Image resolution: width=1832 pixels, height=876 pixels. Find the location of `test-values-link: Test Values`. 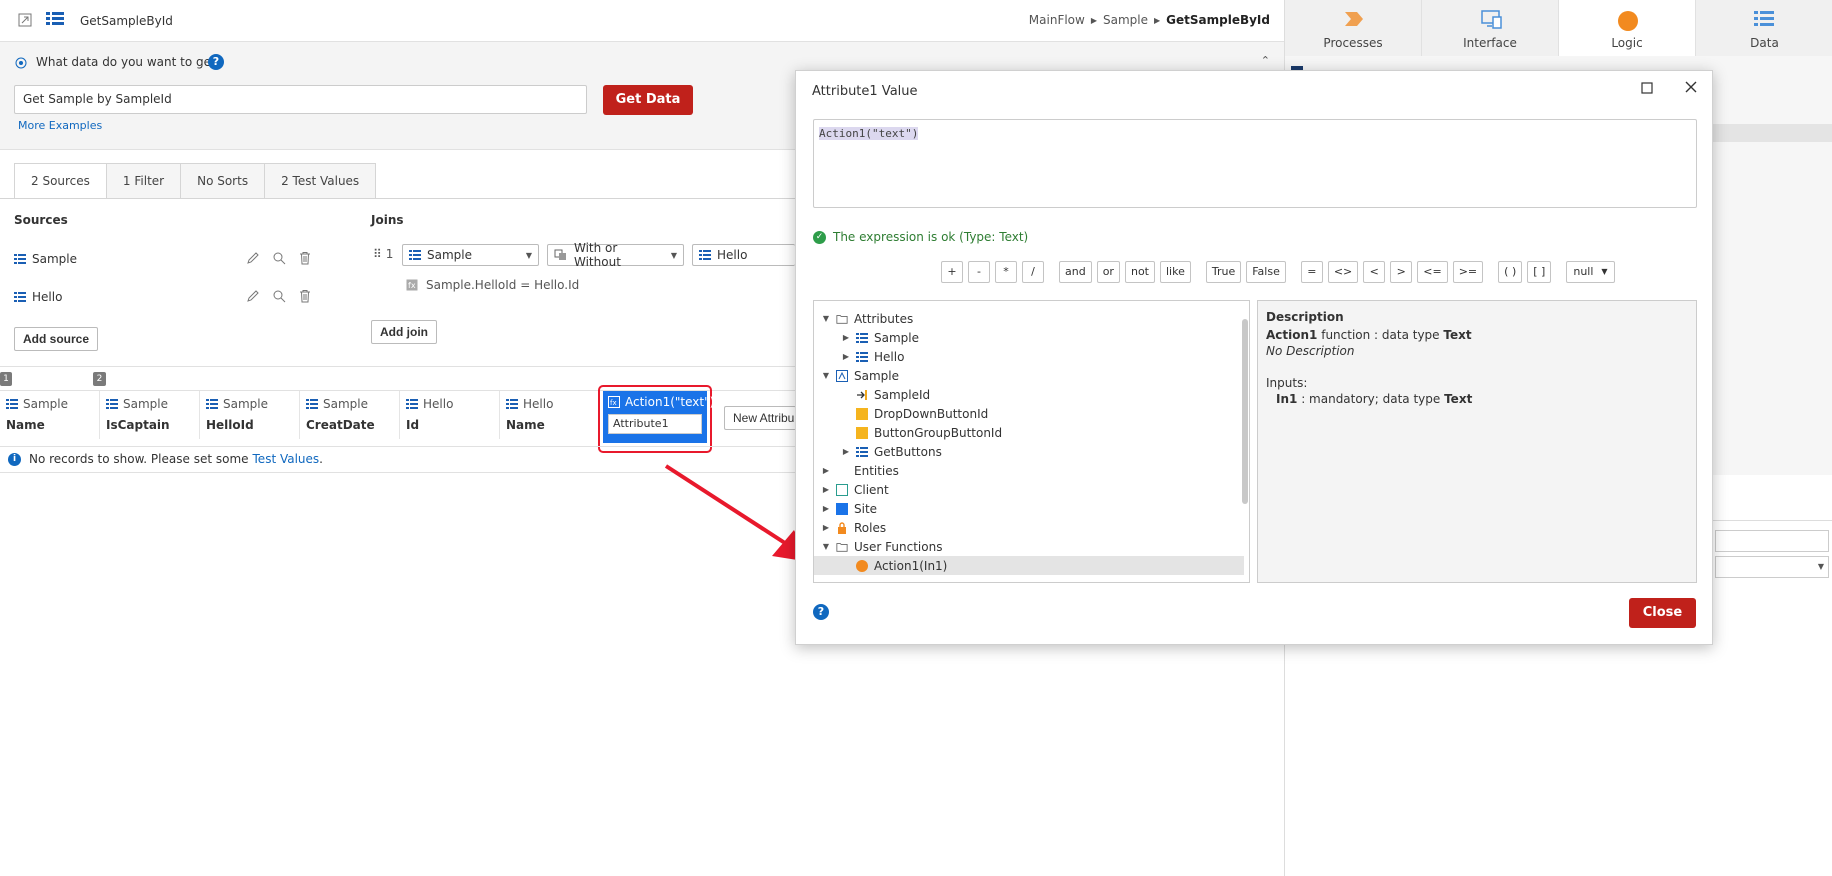

test-values-link: Test Values is located at coordinates (286, 459).